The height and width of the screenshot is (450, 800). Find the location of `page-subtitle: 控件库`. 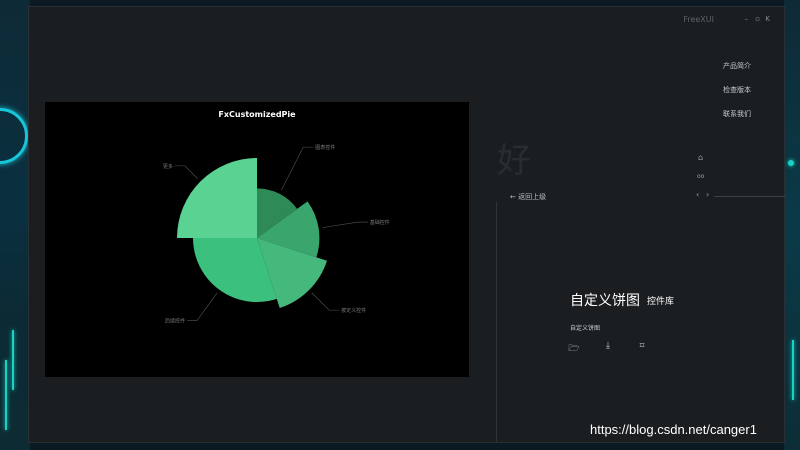

page-subtitle: 控件库 is located at coordinates (661, 302).